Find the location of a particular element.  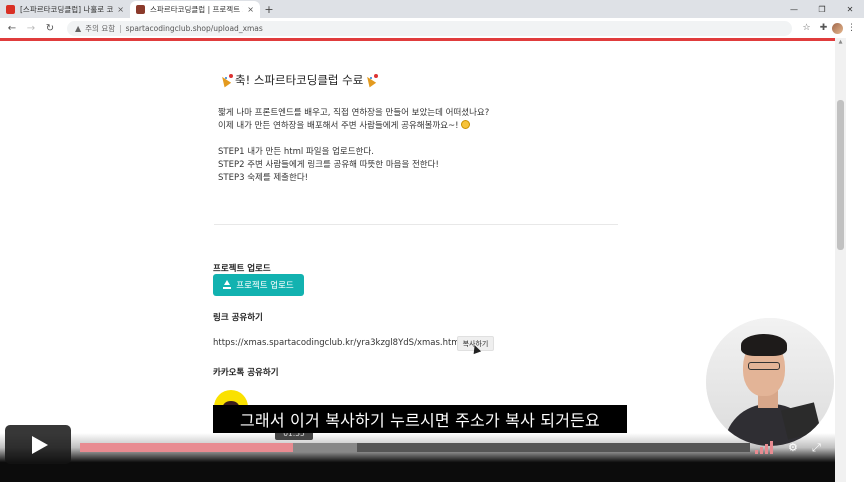

step-line: STEP2 주변 사람들에게 링크를 공유해 따뜻한 마음을 전한다! is located at coordinates (328, 165).